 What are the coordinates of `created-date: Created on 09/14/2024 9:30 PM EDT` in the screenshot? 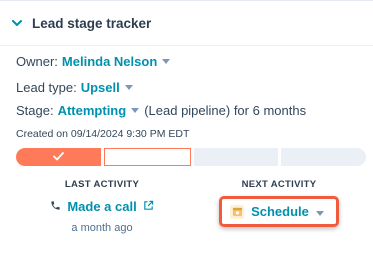 It's located at (103, 134).